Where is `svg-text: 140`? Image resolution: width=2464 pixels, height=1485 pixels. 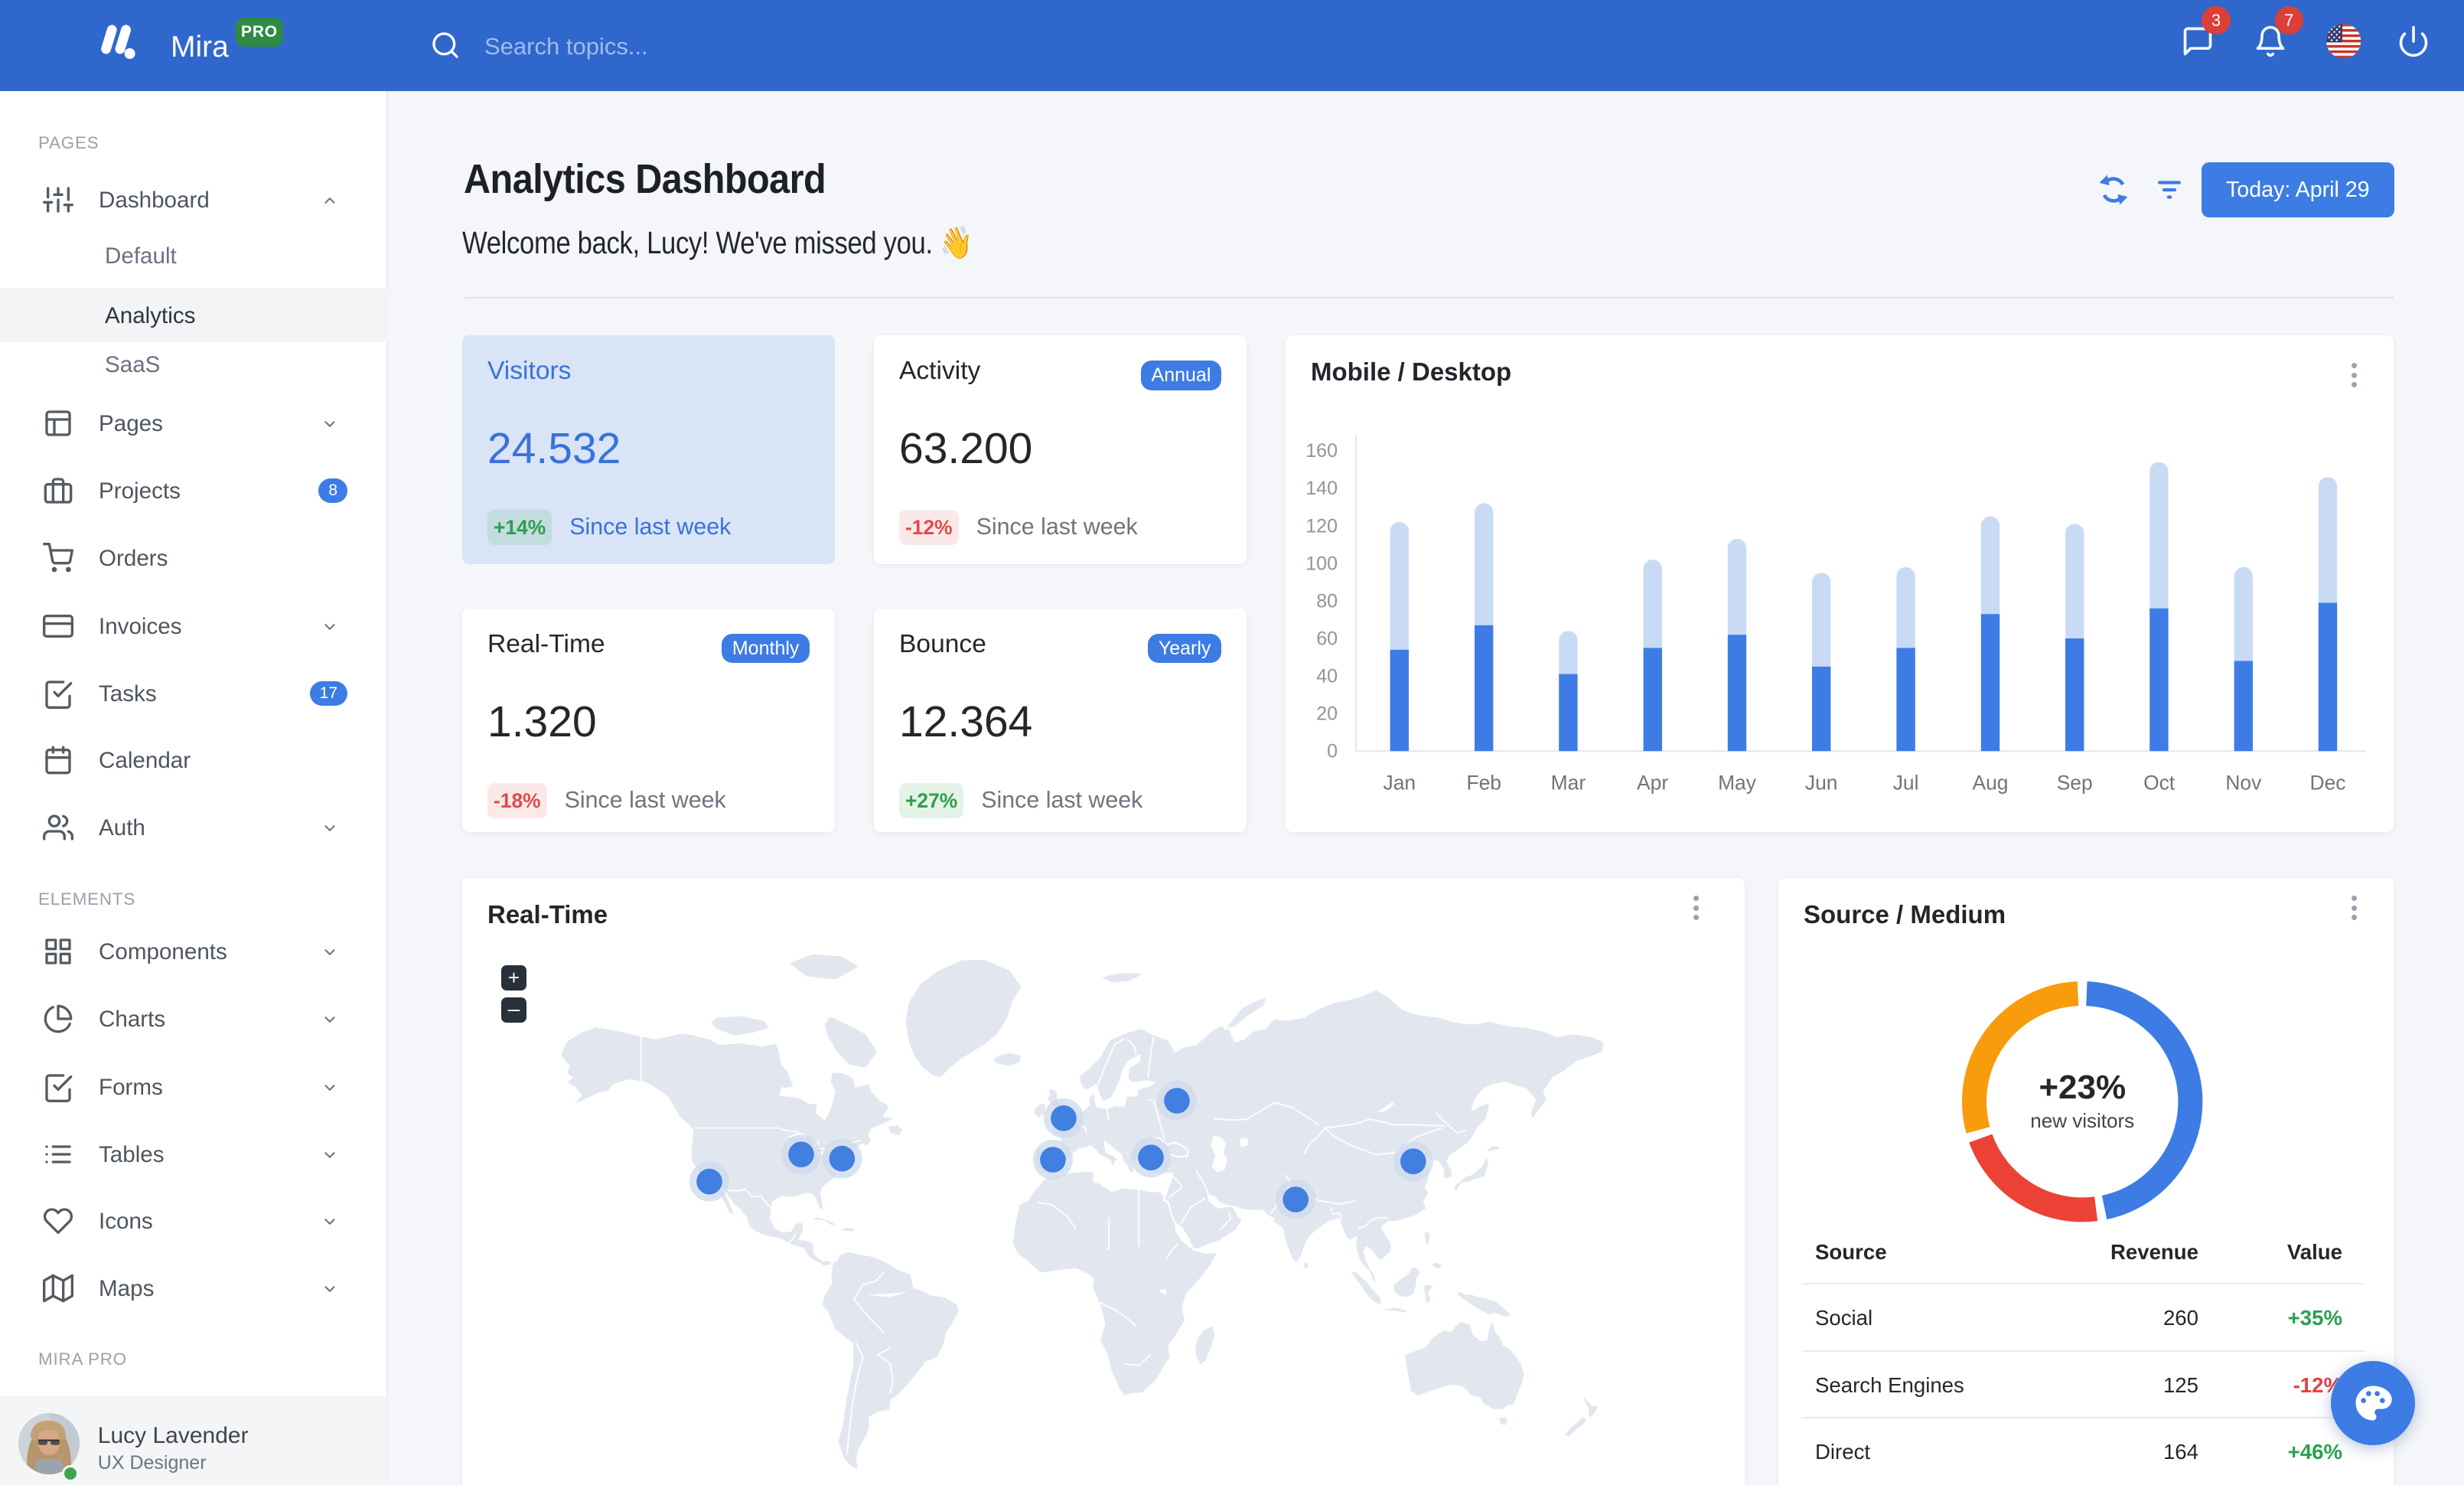 svg-text: 140 is located at coordinates (1321, 488).